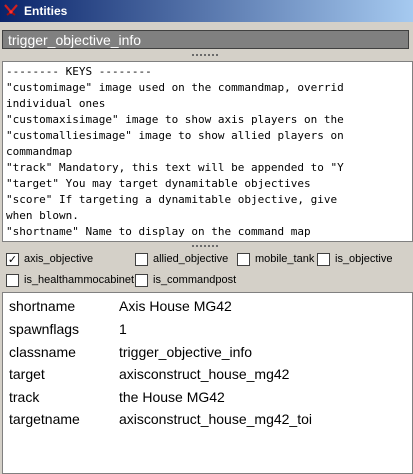 This screenshot has height=474, width=413. I want to click on property-key: targetname, so click(44, 419).